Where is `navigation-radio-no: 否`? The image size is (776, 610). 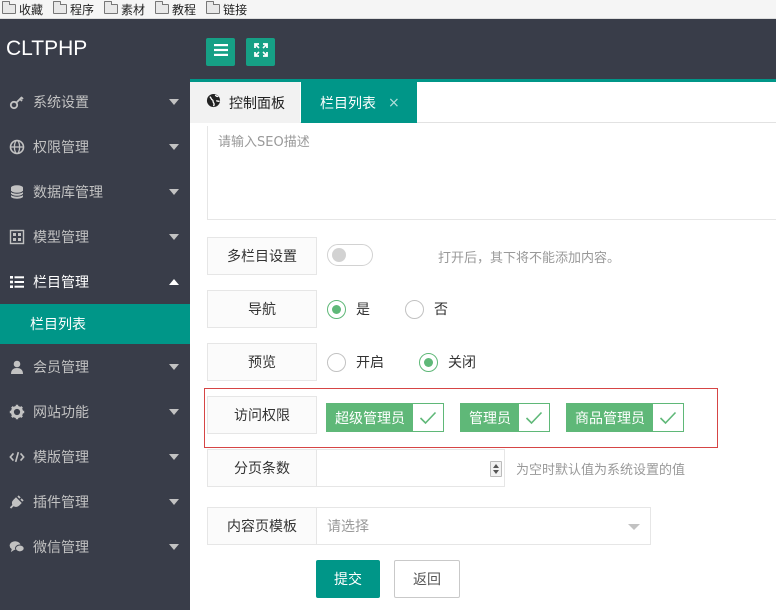
navigation-radio-no: 否 is located at coordinates (426, 309).